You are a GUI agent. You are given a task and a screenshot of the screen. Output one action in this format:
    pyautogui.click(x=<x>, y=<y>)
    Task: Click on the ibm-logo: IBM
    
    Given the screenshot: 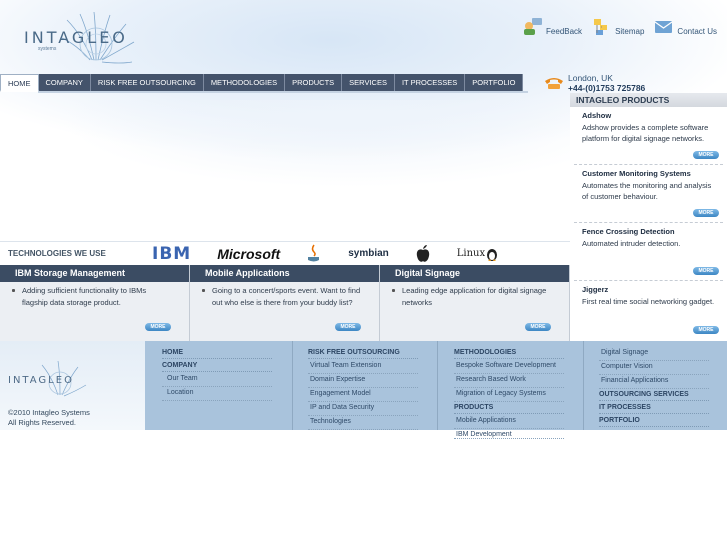 What is the action you would take?
    pyautogui.click(x=172, y=253)
    